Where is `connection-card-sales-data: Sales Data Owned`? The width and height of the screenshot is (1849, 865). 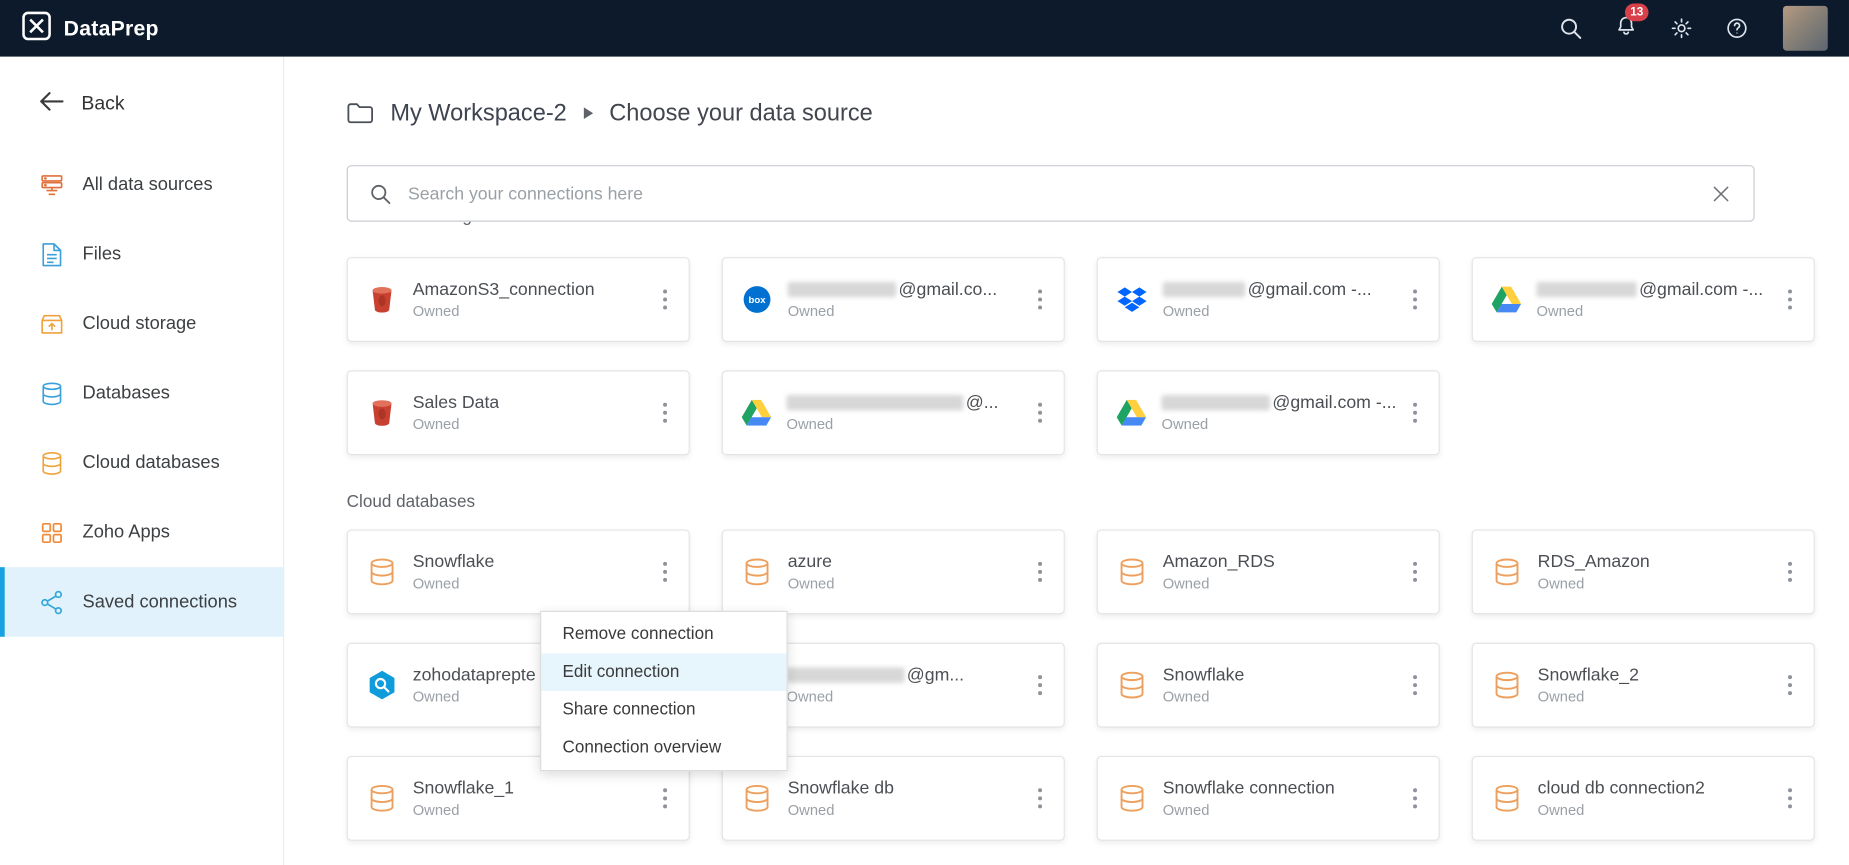
connection-card-sales-data: Sales Data Owned is located at coordinates (518, 413).